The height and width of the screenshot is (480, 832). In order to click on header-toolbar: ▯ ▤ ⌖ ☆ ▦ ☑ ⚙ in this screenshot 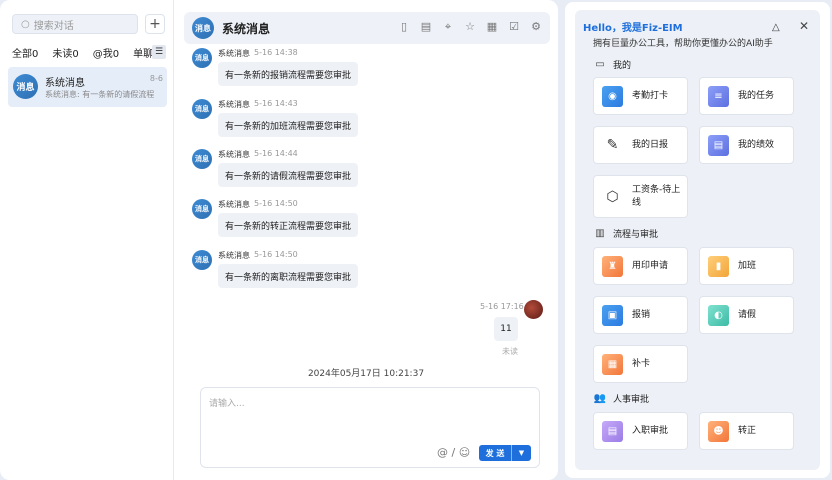, I will do `click(469, 27)`.